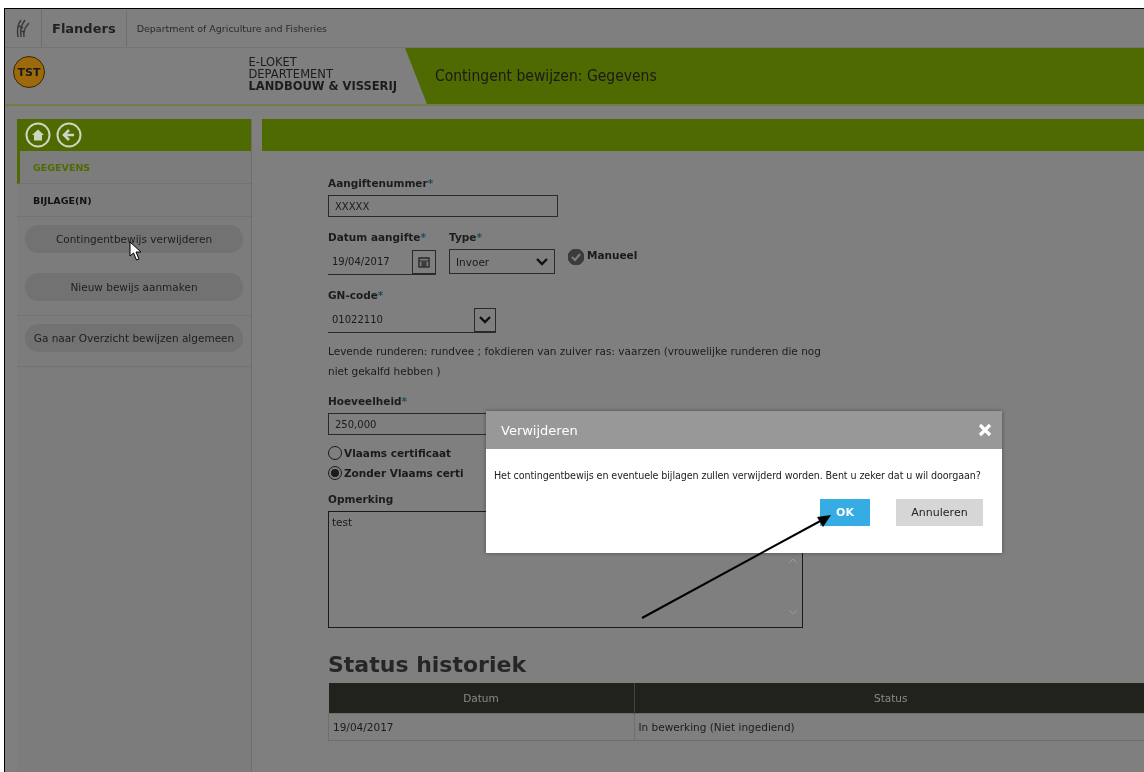  I want to click on column-header: Status, so click(889, 698).